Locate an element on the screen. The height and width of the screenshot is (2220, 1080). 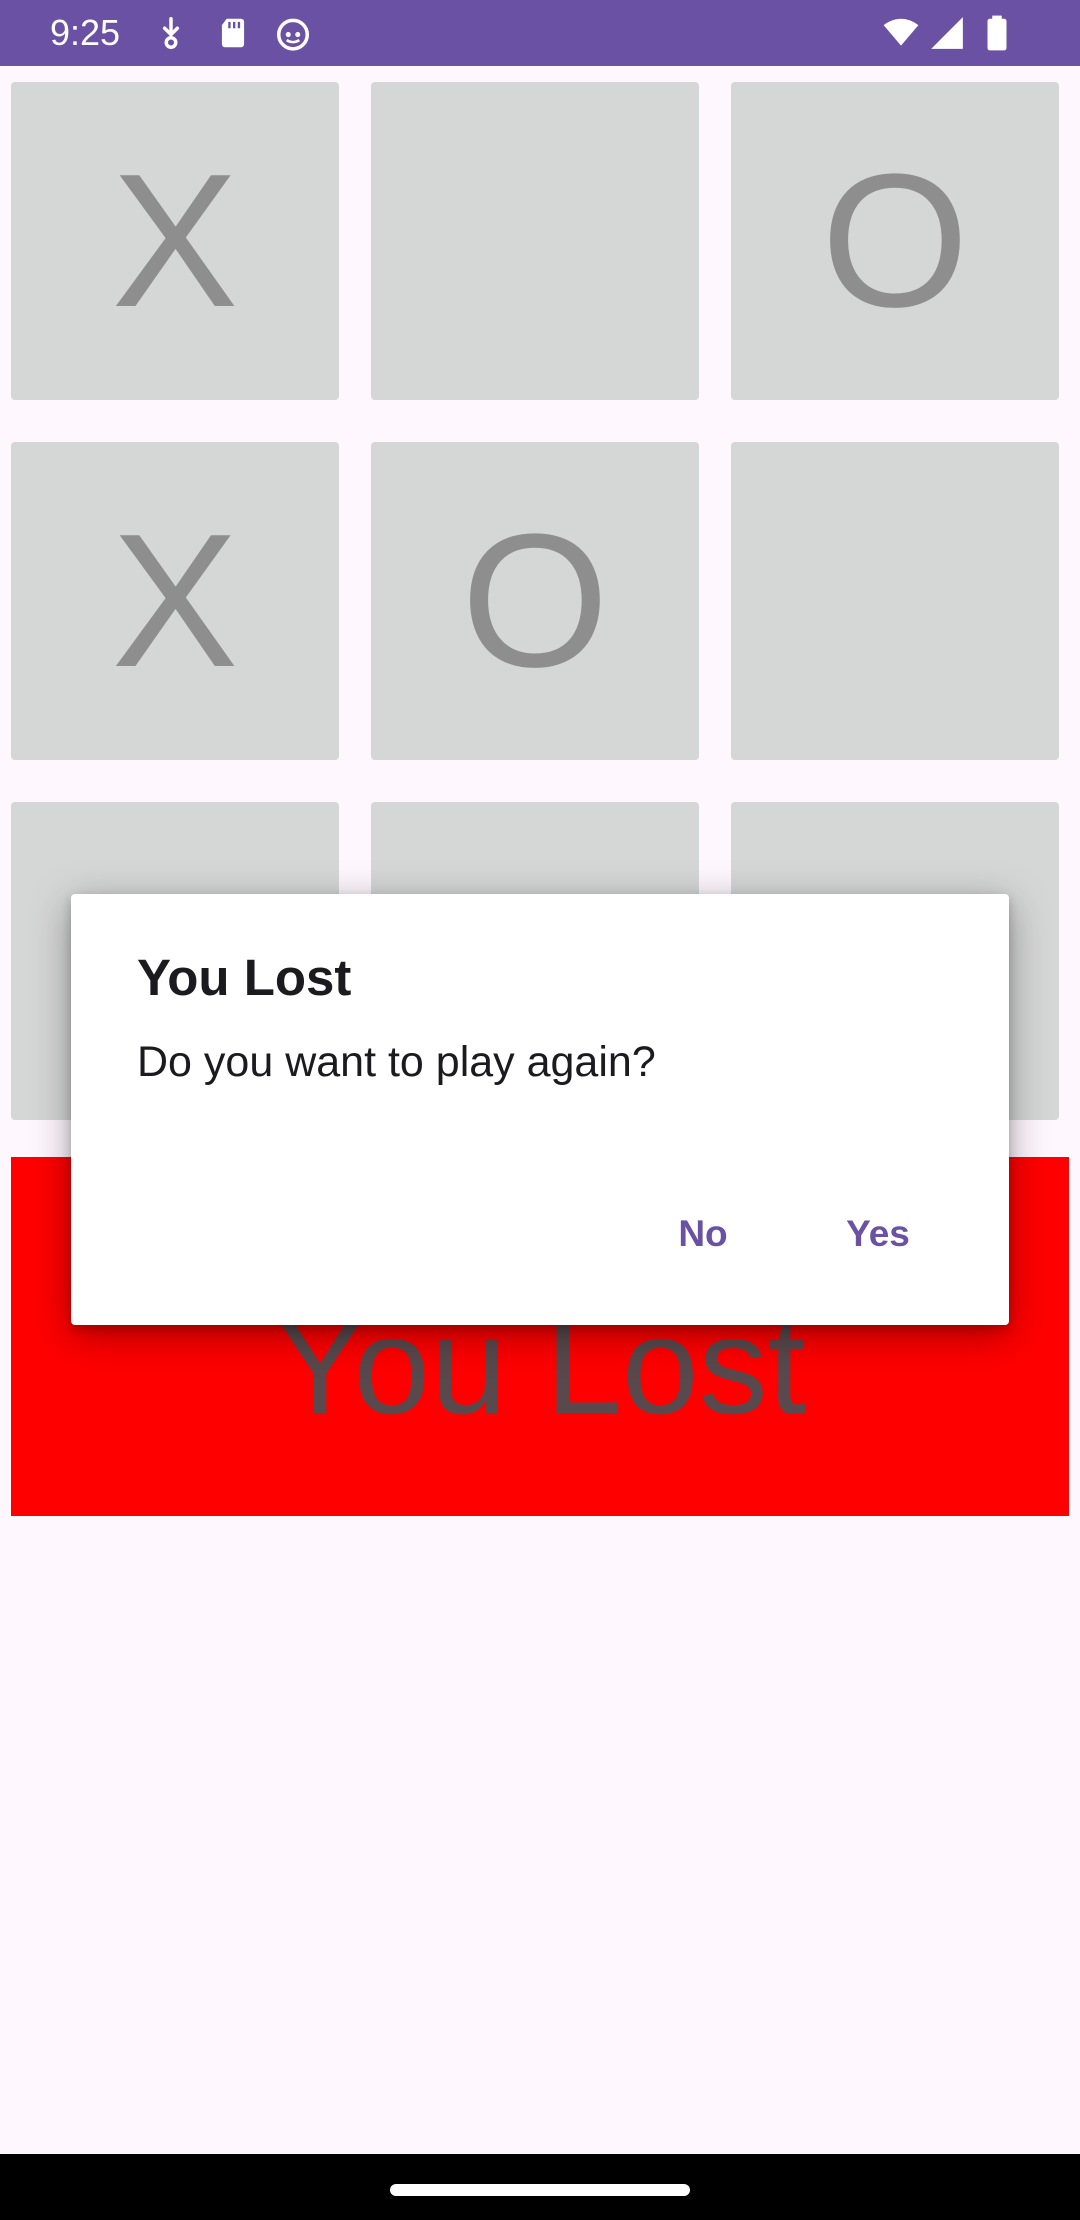
dialog-message: Do you want to play again? is located at coordinates (396, 1062).